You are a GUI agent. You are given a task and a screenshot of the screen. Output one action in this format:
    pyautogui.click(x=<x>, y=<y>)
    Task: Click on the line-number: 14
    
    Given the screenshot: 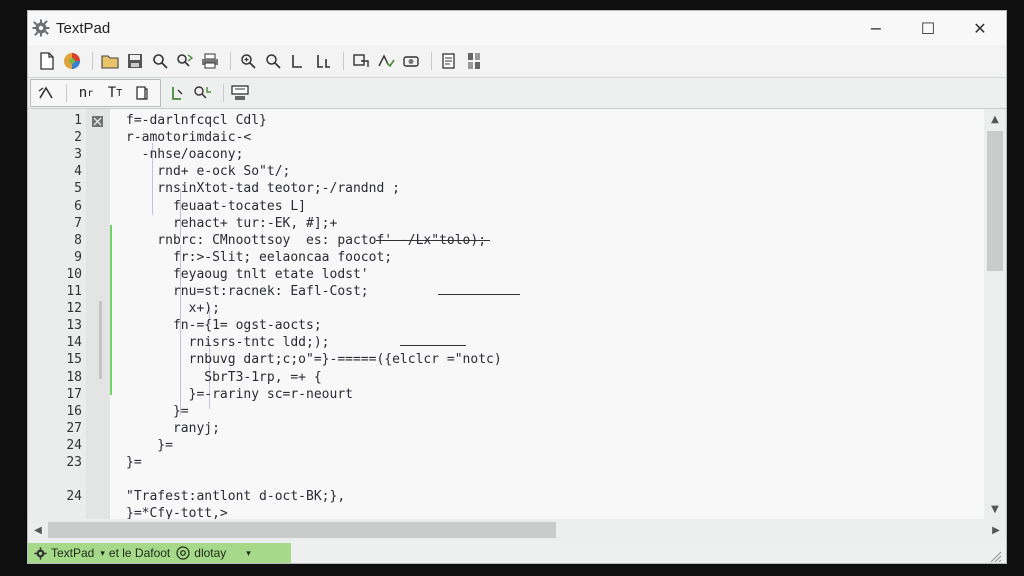 What is the action you would take?
    pyautogui.click(x=74, y=343)
    